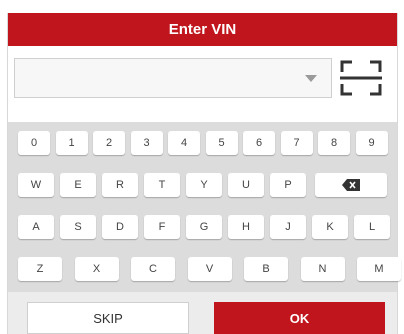  Describe the element at coordinates (108, 318) in the screenshot. I see `skip-button: SKIP` at that location.